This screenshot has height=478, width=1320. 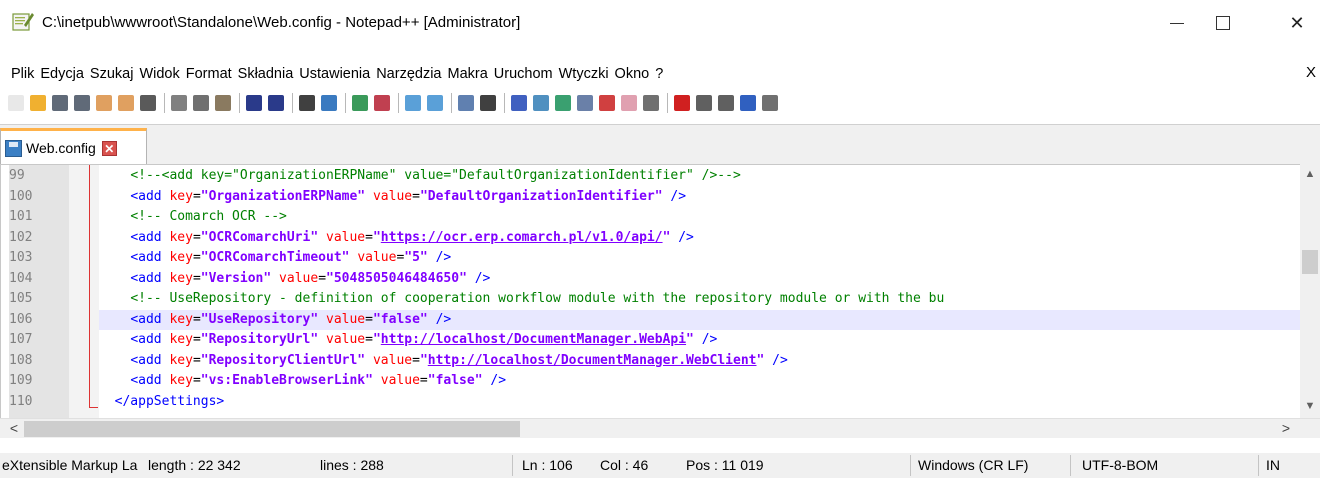 What do you see at coordinates (299, 278) in the screenshot?
I see `token-attr: value` at bounding box center [299, 278].